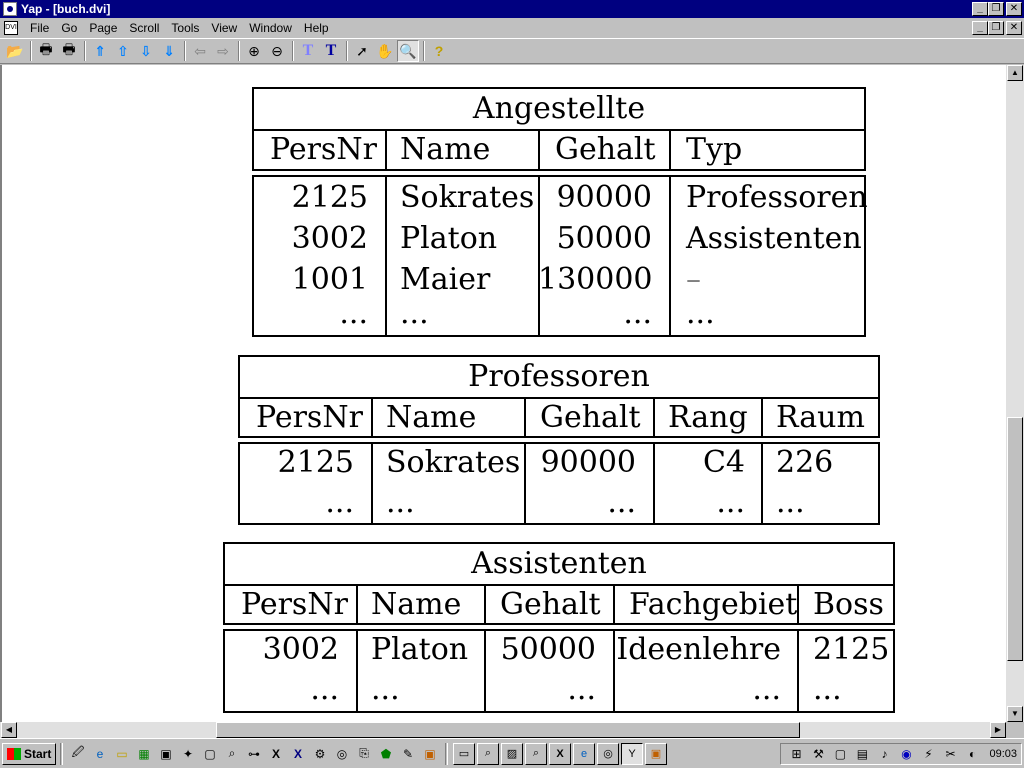 The image size is (1024, 768). I want to click on task-target-button: ◎, so click(608, 753).